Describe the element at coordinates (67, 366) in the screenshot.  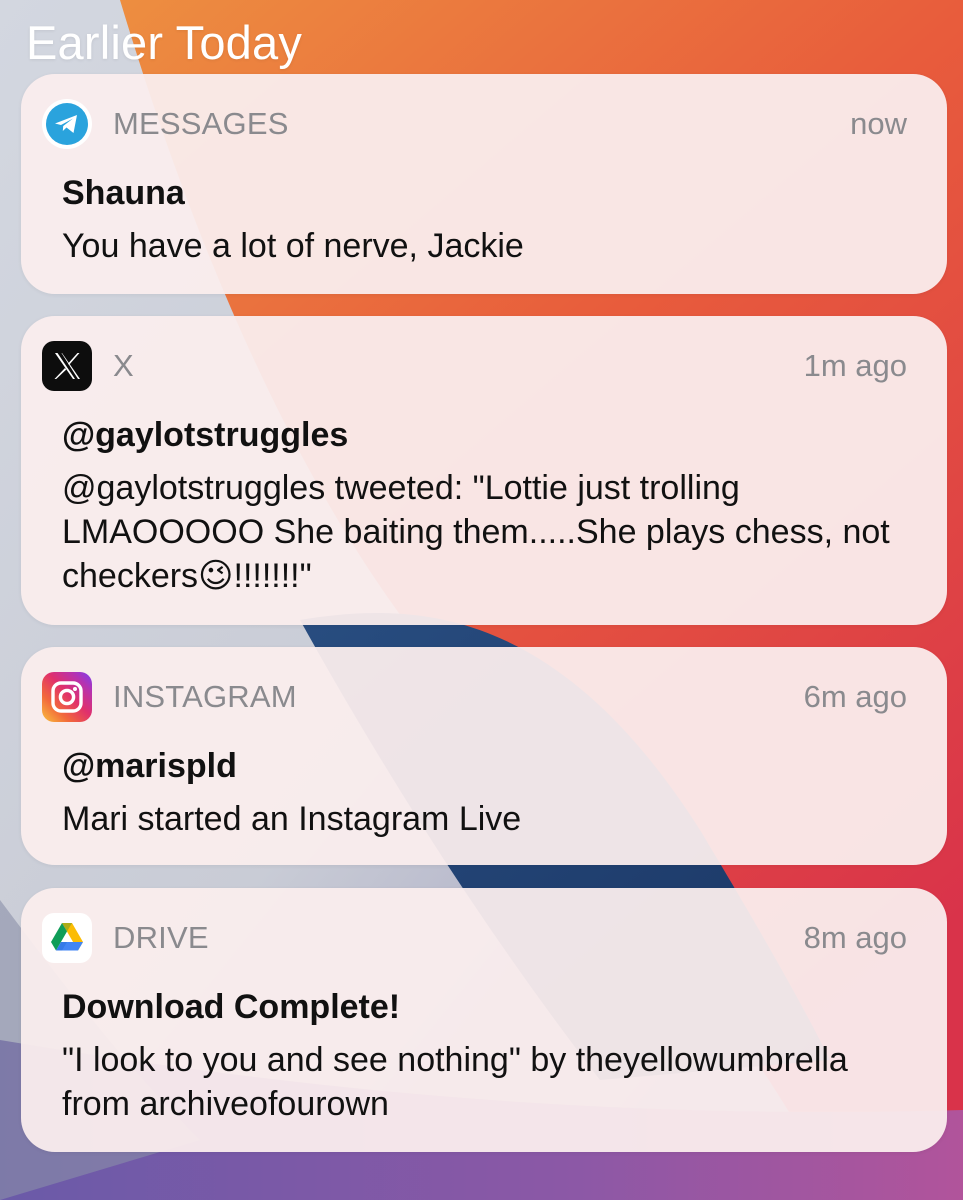
I see `x-icon` at that location.